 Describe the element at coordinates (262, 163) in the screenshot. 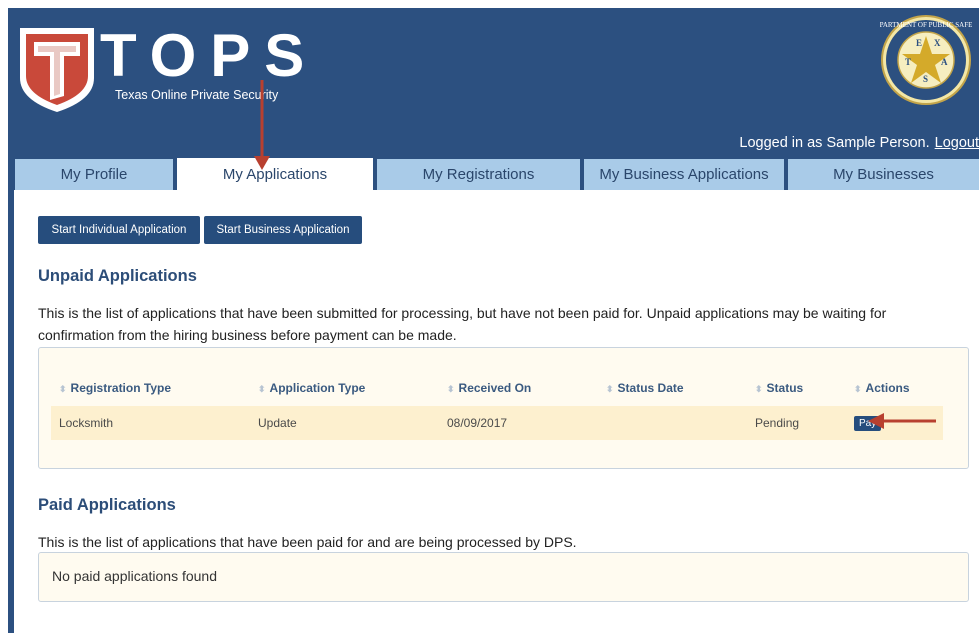

I see `arrow-down-icon` at that location.